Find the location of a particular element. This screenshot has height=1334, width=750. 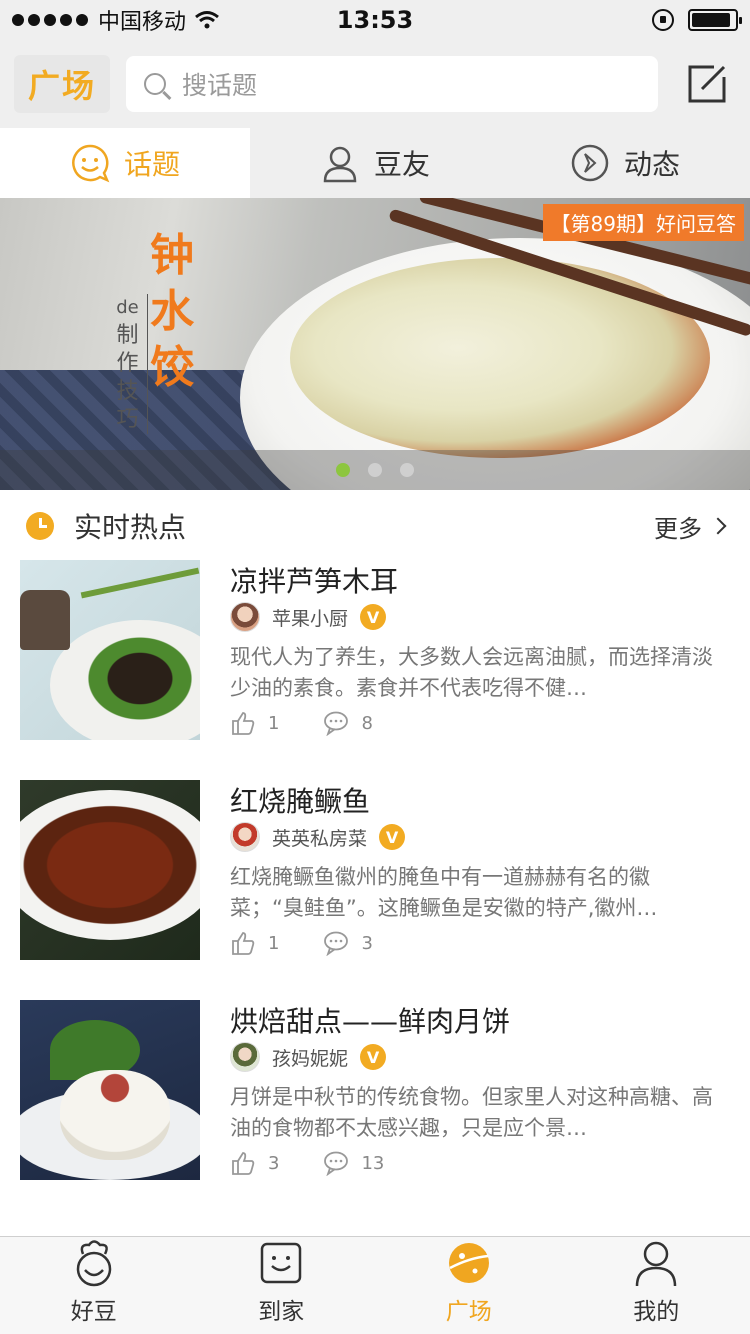

search-bar: 搜话题 is located at coordinates (392, 84).